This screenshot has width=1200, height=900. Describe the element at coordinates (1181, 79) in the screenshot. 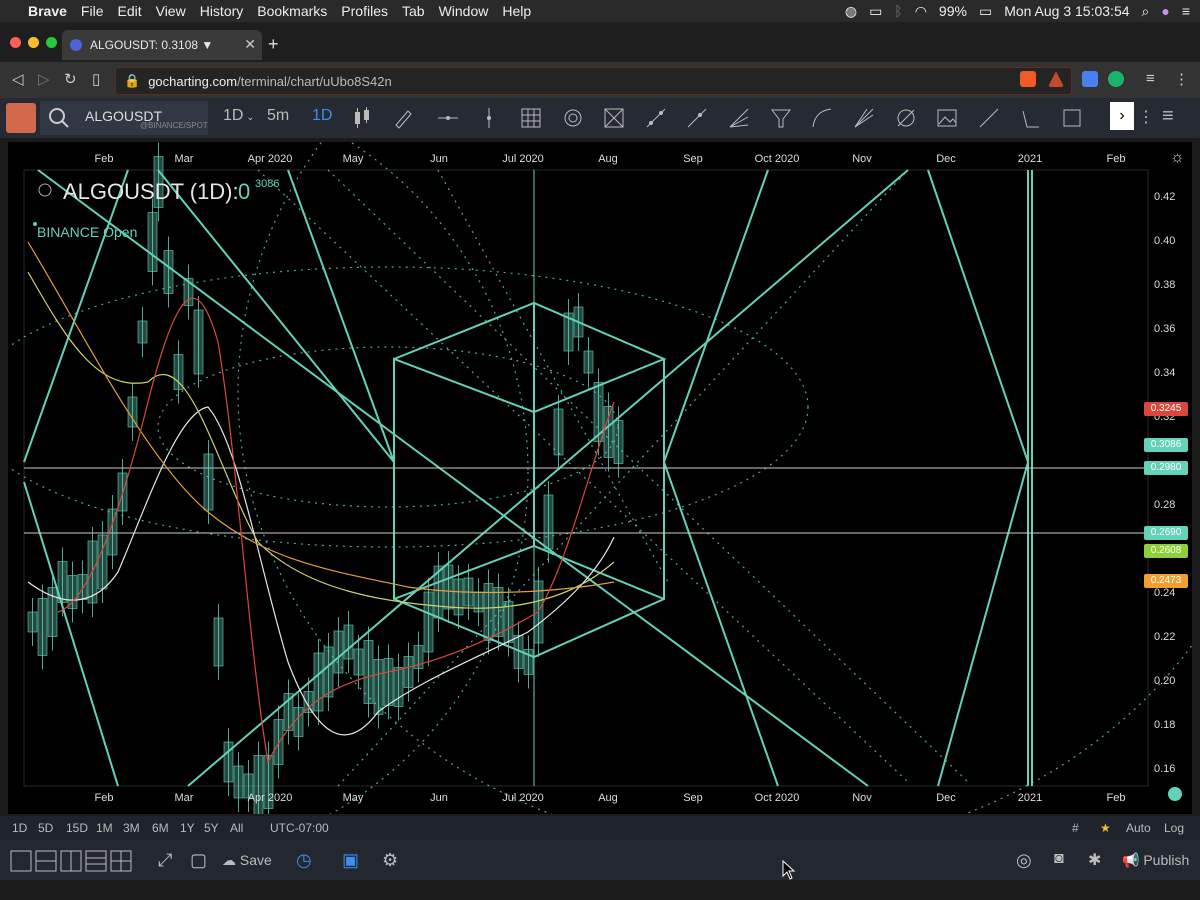

I see `browser-menu-icon: ⋮` at that location.